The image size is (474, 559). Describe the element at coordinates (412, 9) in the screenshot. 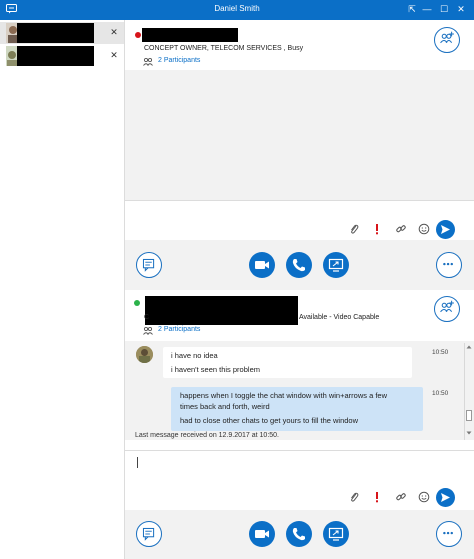

I see `pop-out-button: ⇱` at that location.